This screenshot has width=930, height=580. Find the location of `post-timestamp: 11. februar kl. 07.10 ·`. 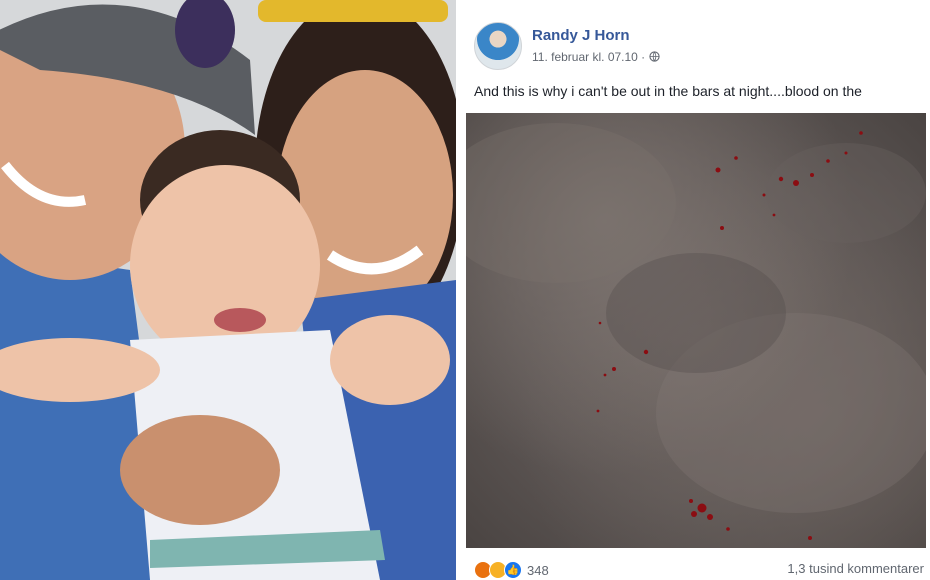

post-timestamp: 11. februar kl. 07.10 · is located at coordinates (596, 57).